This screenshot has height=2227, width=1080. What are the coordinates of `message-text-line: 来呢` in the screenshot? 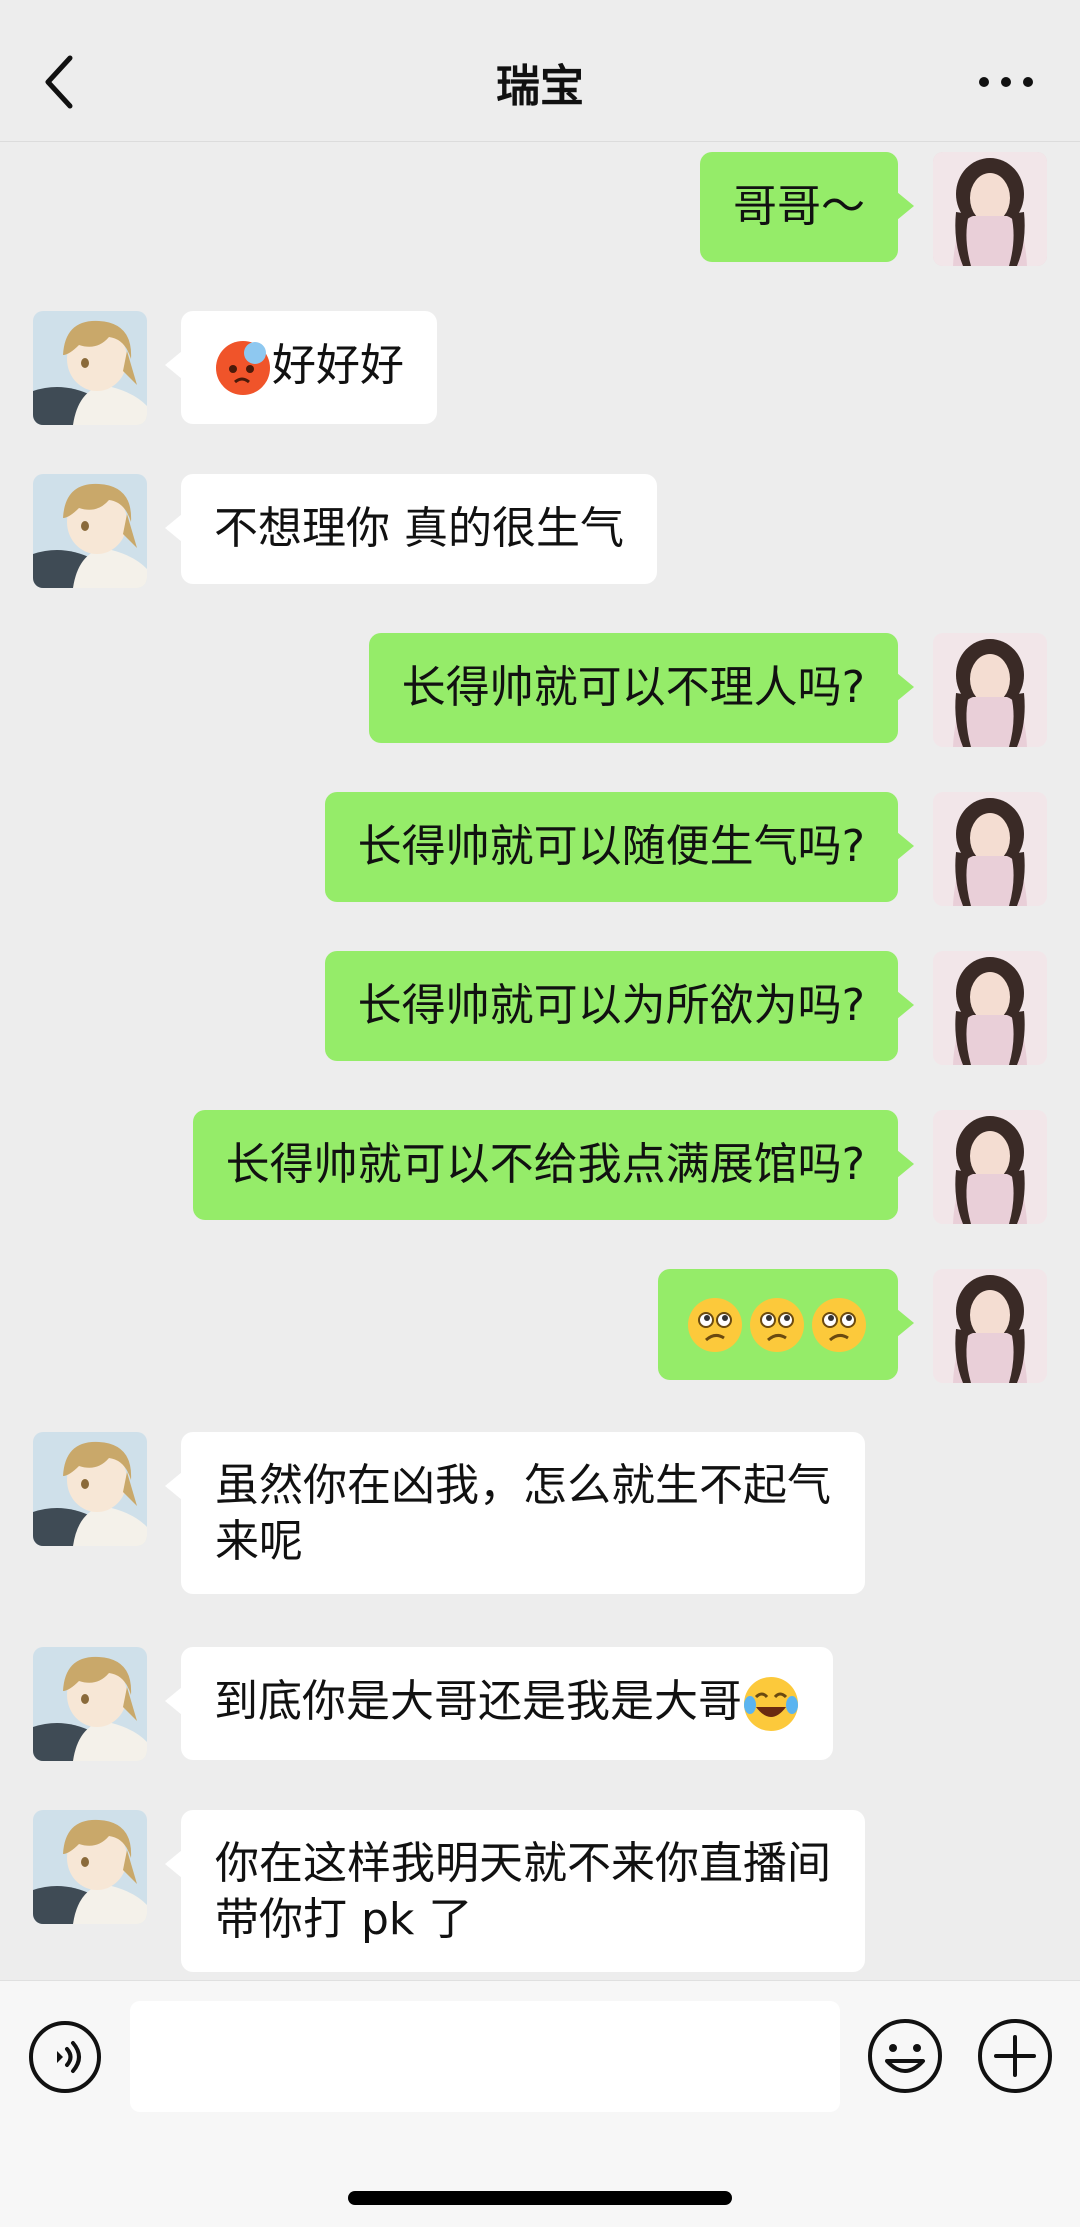 It's located at (259, 1541).